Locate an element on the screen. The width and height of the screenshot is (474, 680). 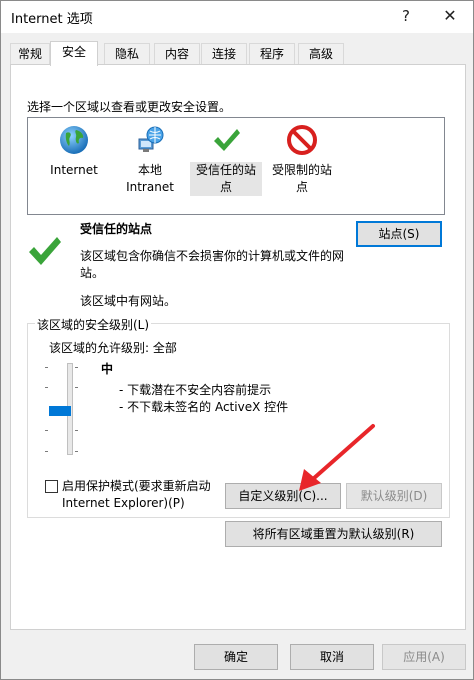
tab-content: 内容 is located at coordinates (177, 54).